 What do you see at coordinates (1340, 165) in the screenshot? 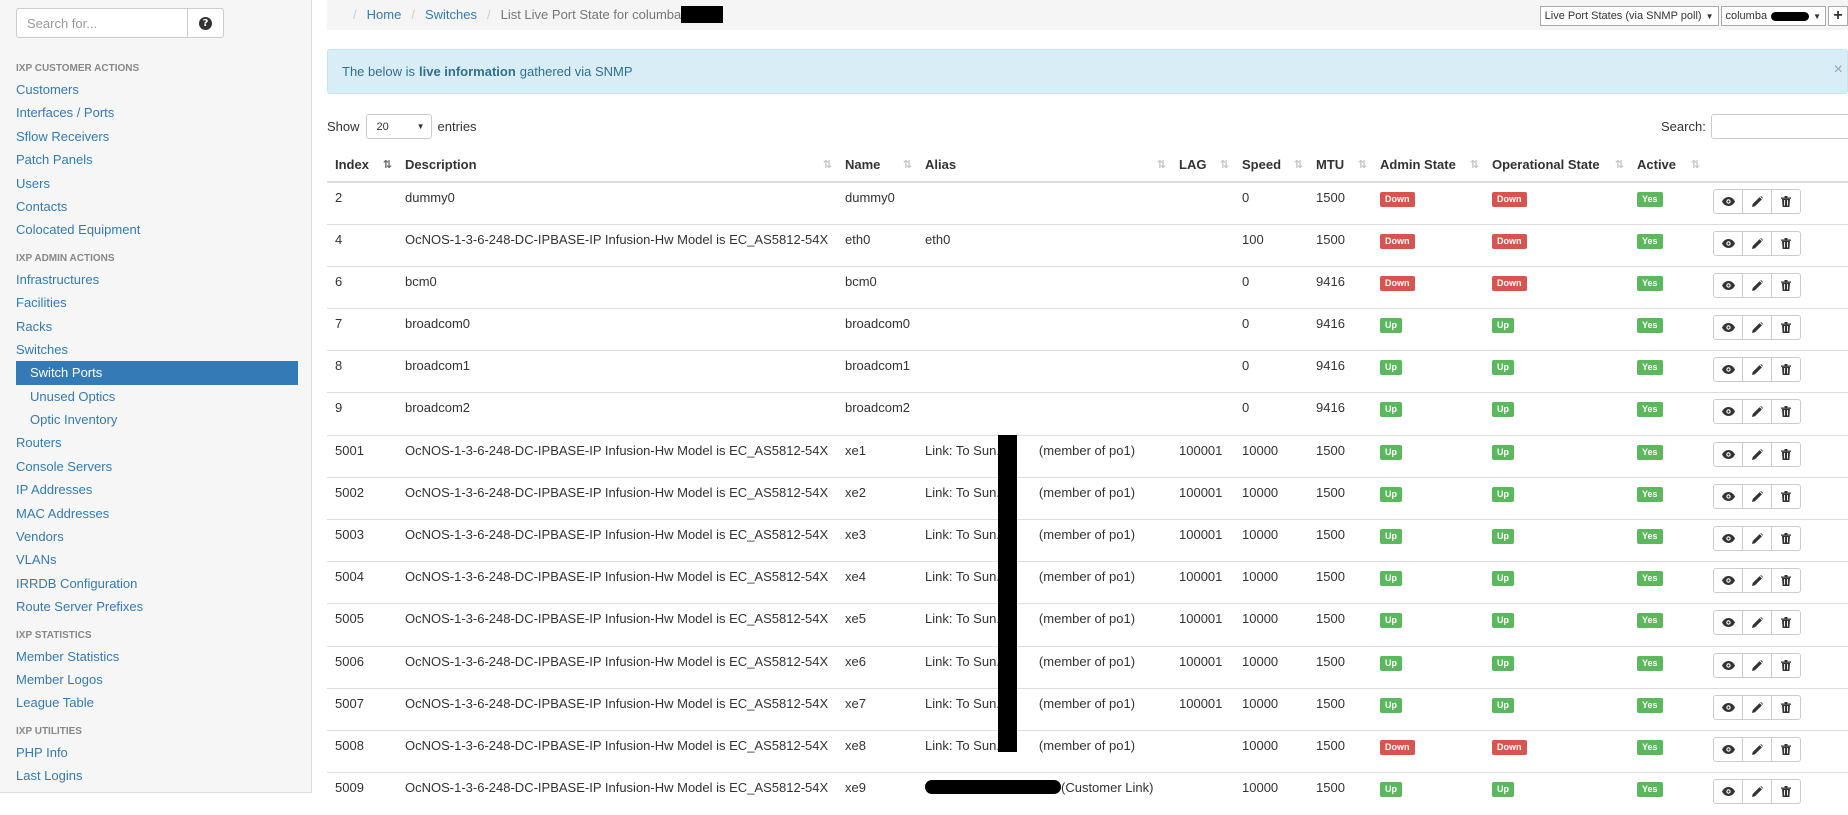
I see `column-header-mtu: MTU ⇅` at bounding box center [1340, 165].